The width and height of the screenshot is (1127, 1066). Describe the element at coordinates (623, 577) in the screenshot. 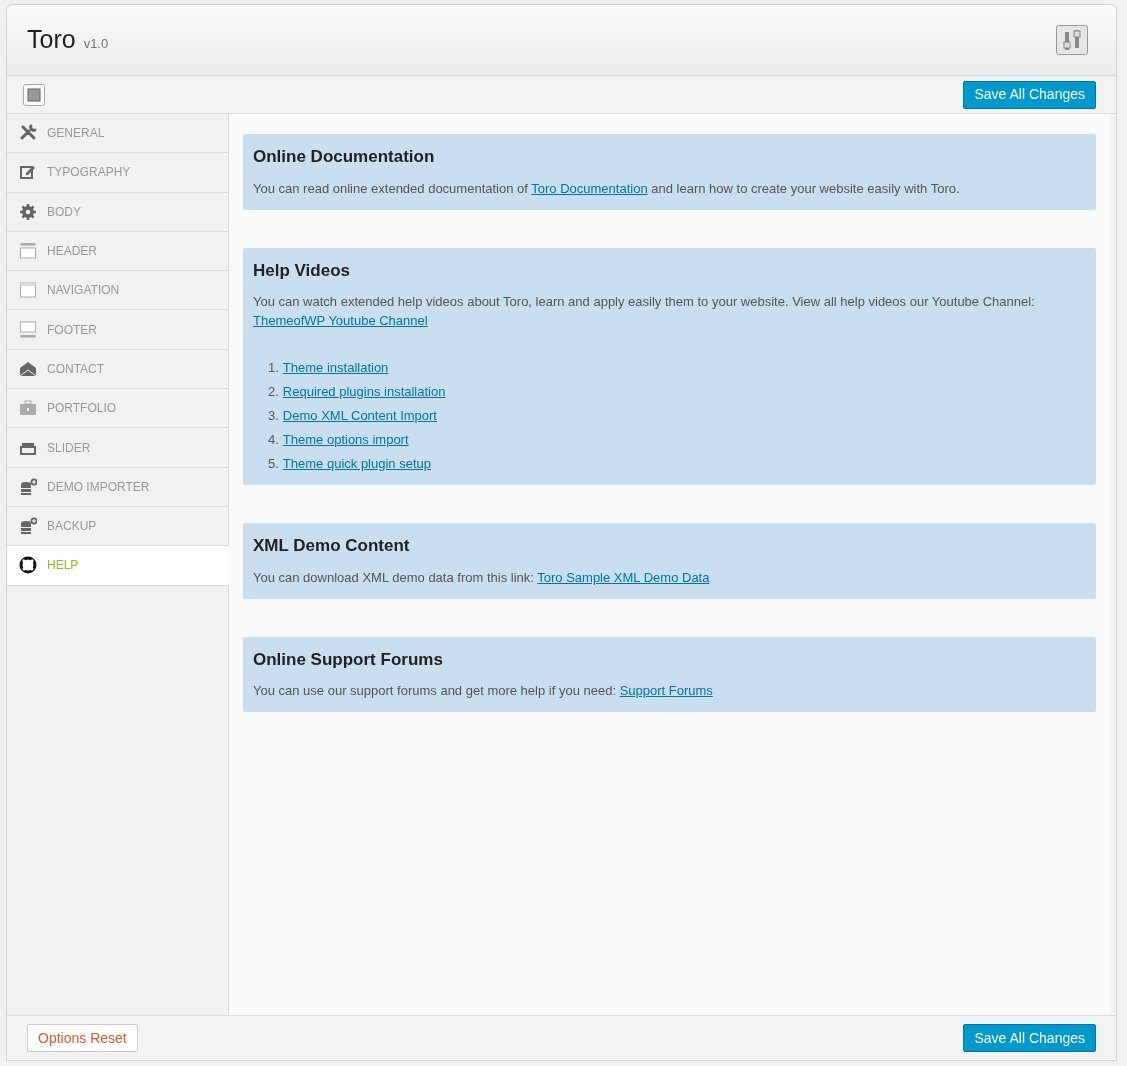

I see `text-link: Toro Sample XML Demo Data` at that location.